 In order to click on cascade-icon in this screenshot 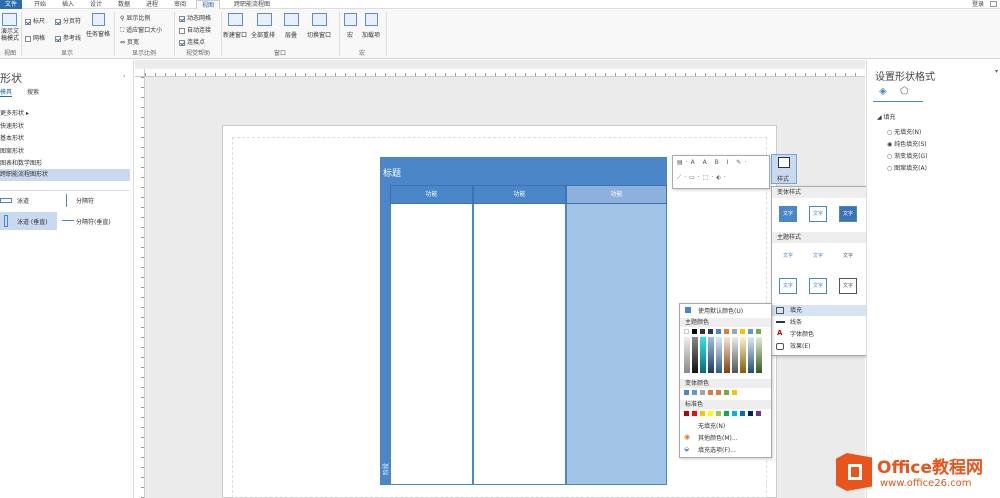, I will do `click(291, 19)`.